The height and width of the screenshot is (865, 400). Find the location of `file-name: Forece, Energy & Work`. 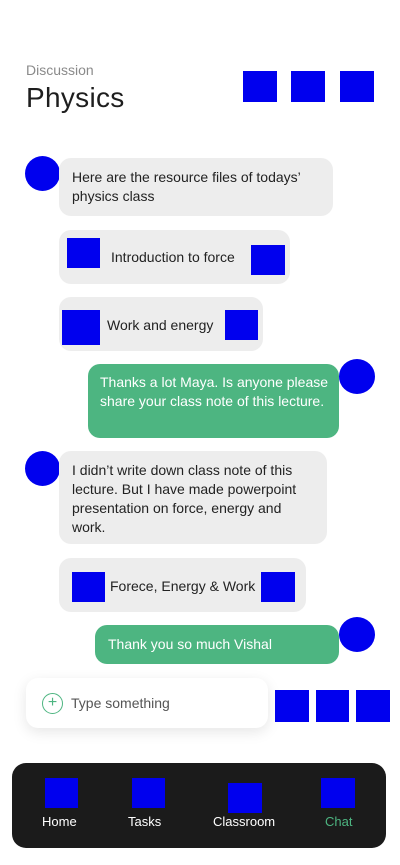

file-name: Forece, Energy & Work is located at coordinates (183, 586).